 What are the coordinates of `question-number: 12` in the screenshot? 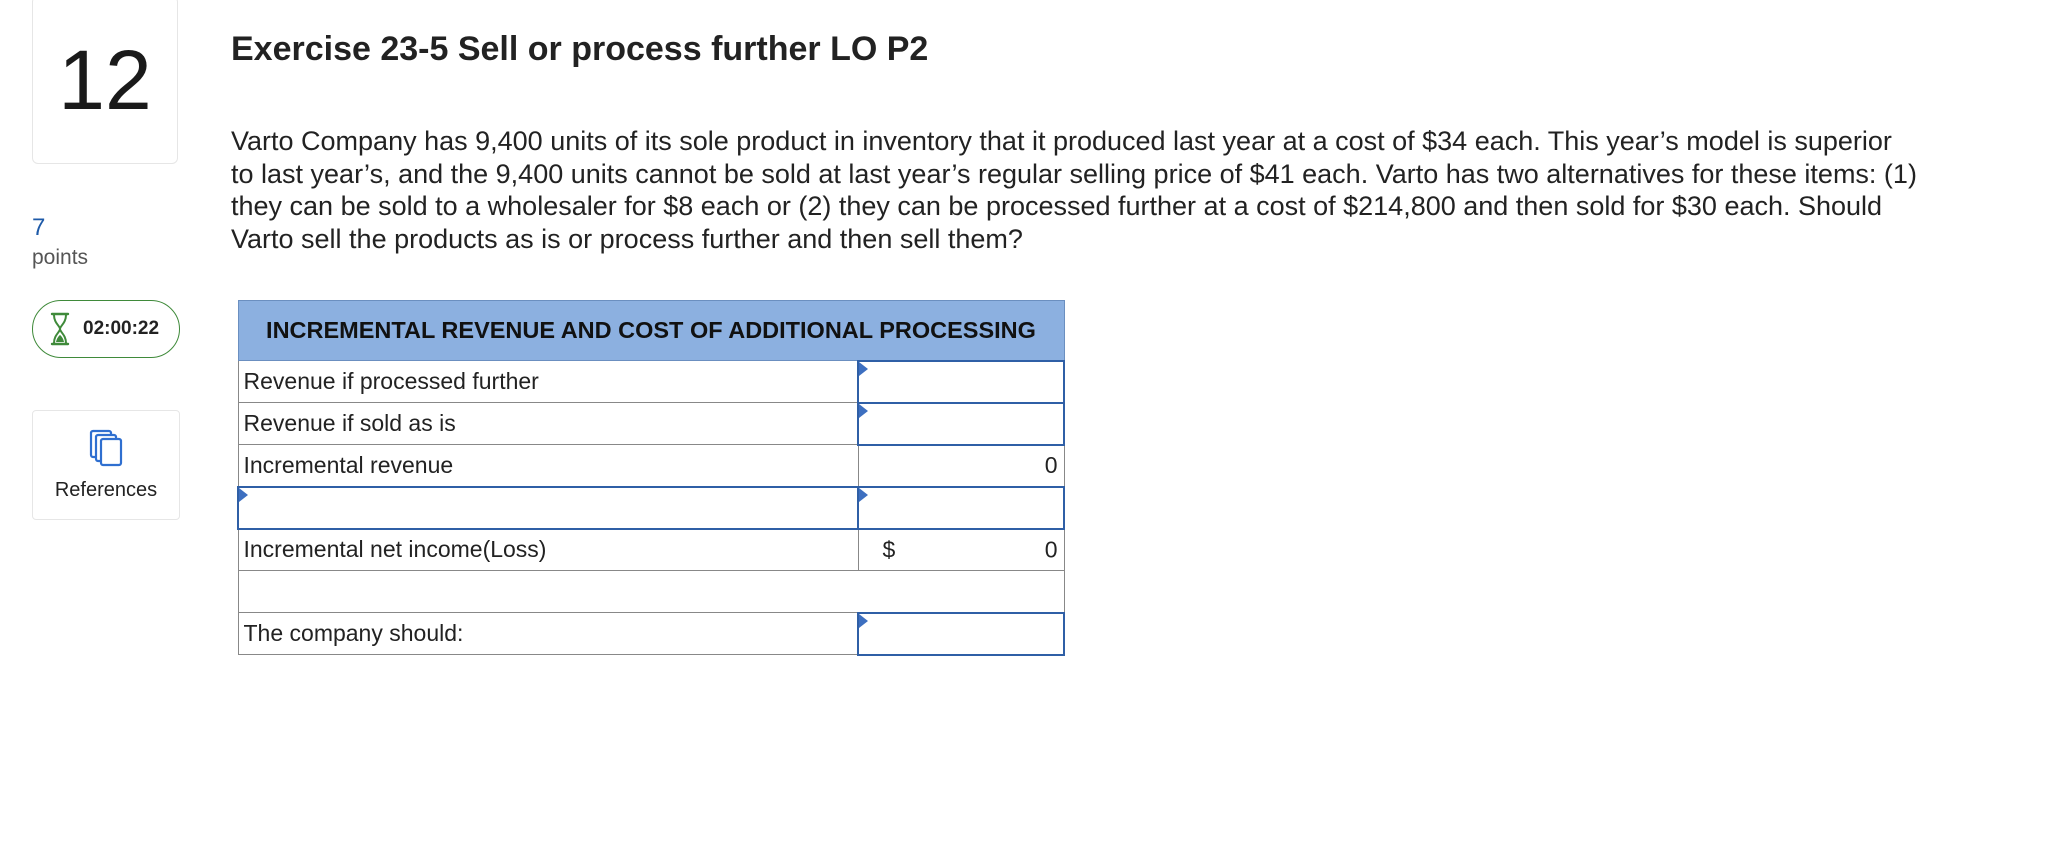 It's located at (105, 79).